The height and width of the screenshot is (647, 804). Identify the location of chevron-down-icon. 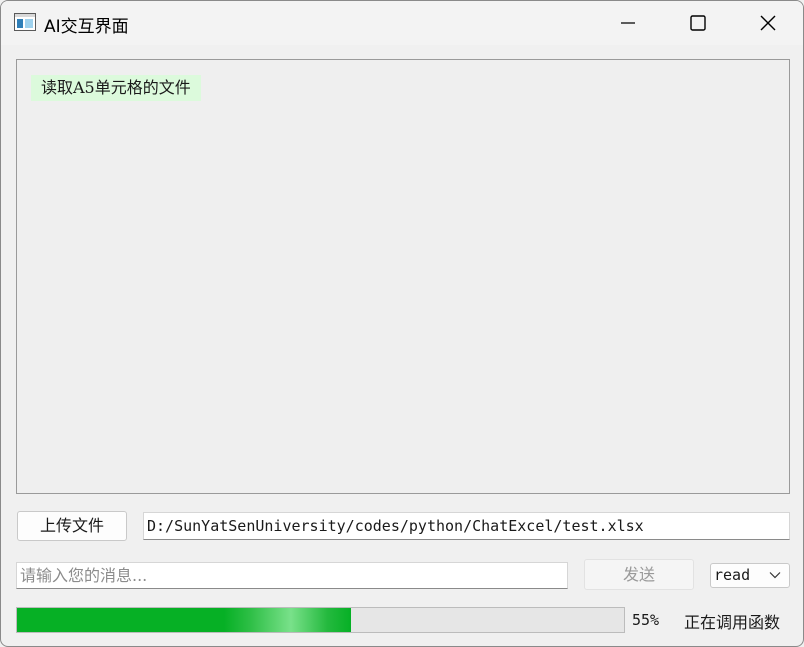
(775, 575).